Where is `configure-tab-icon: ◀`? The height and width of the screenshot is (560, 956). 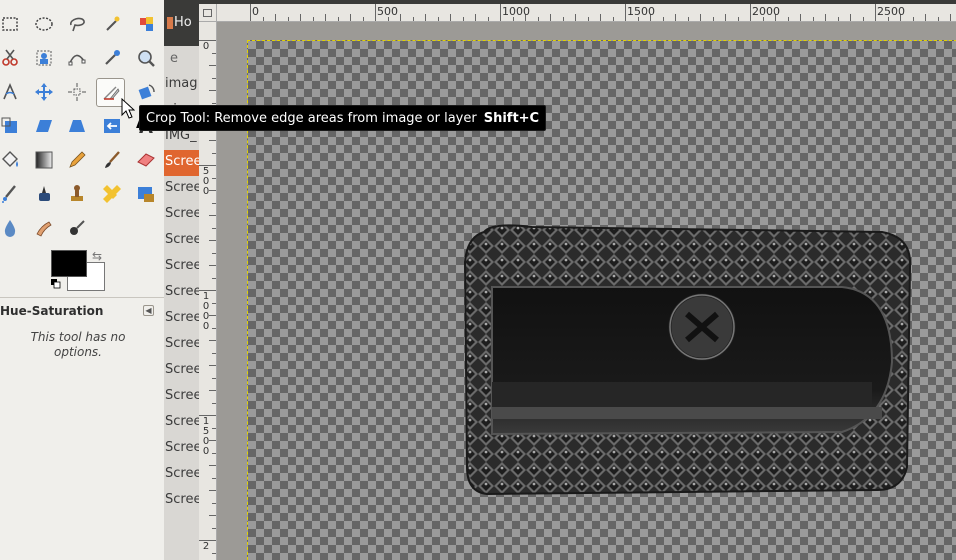
configure-tab-icon: ◀ is located at coordinates (148, 310).